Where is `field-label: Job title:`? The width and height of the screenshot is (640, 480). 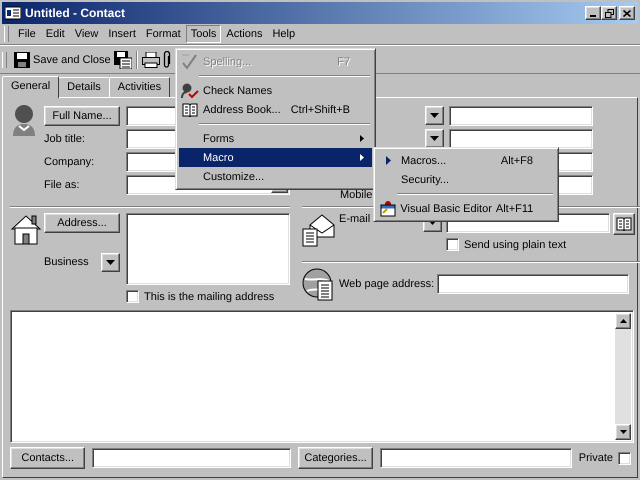 field-label: Job title: is located at coordinates (65, 138).